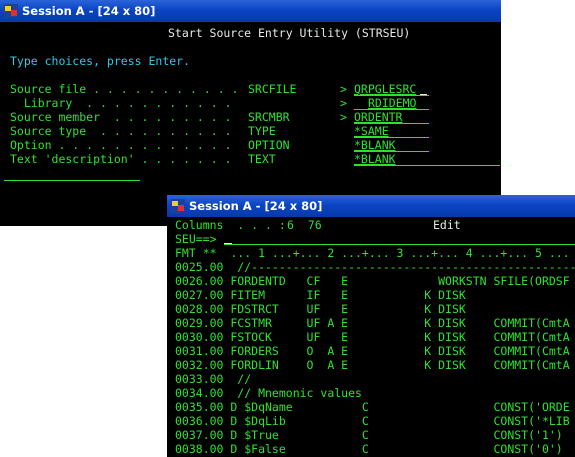  What do you see at coordinates (369, 449) in the screenshot?
I see `source-line: 0038.00 D $False C CONST('0')` at bounding box center [369, 449].